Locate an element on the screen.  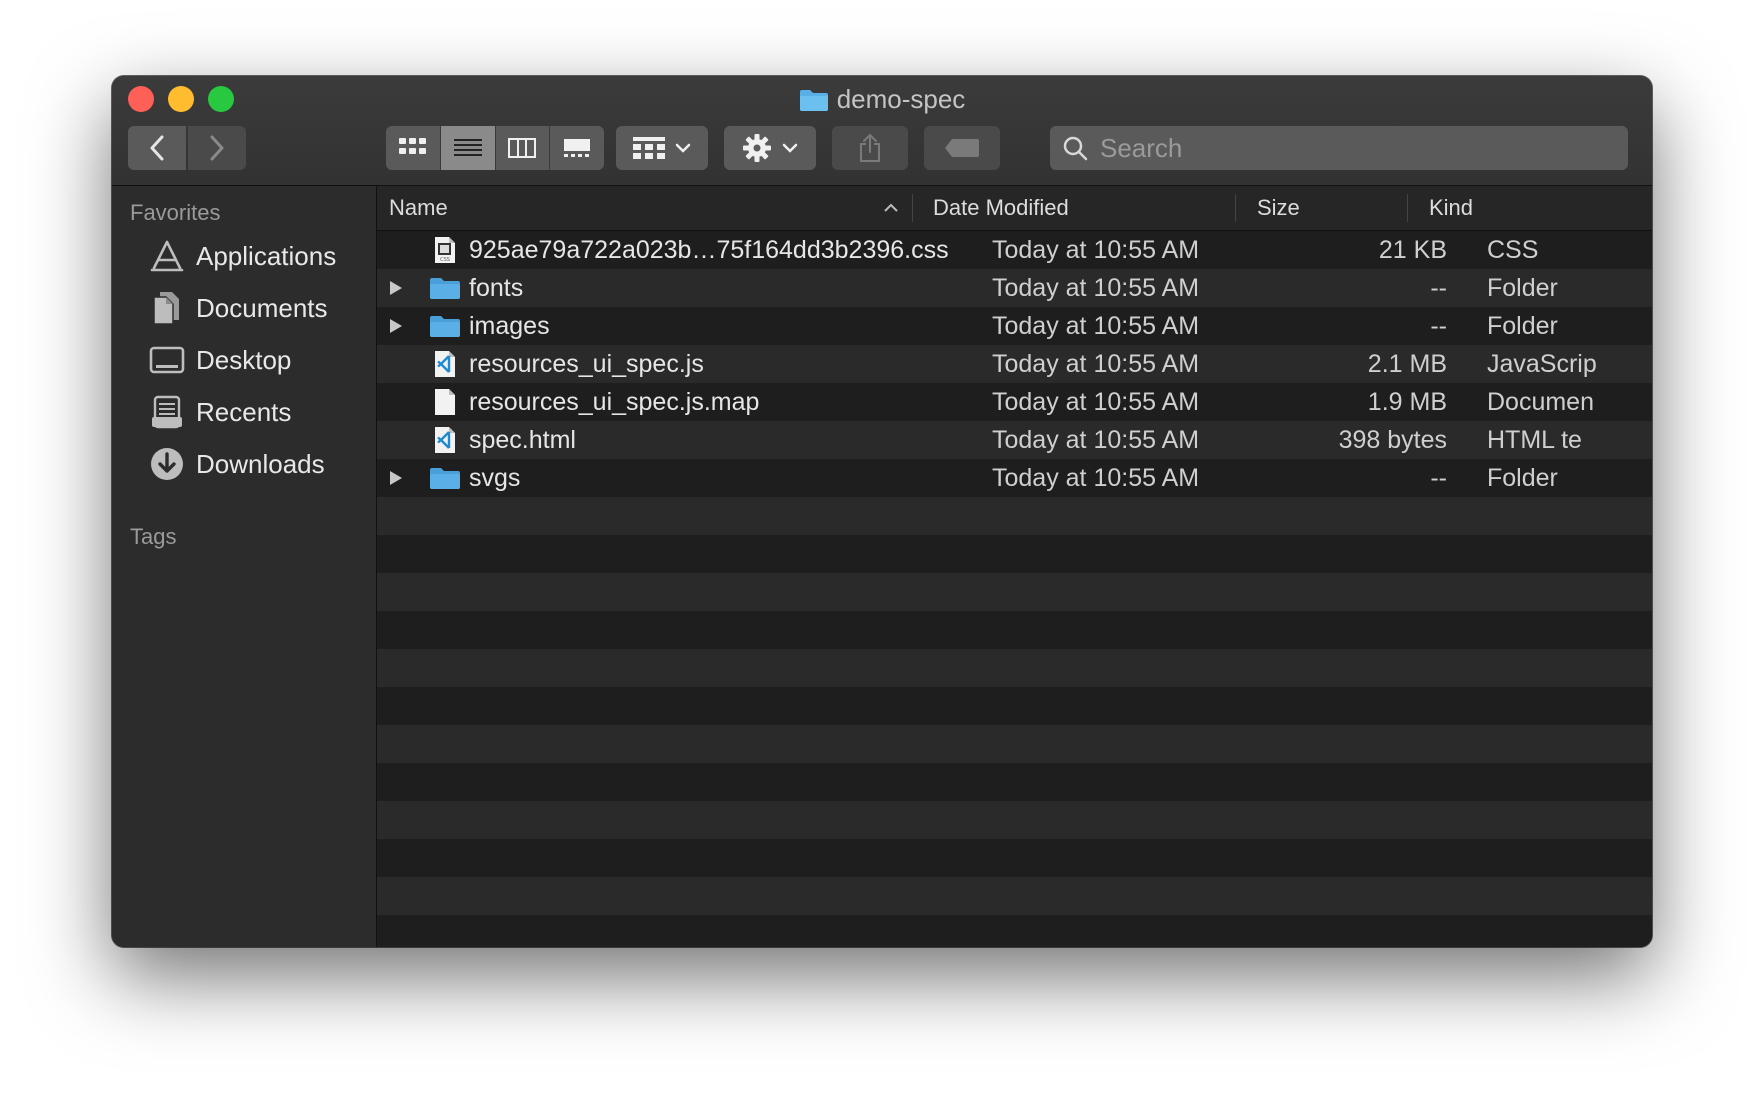
file-size: 21 KB is located at coordinates (1412, 250).